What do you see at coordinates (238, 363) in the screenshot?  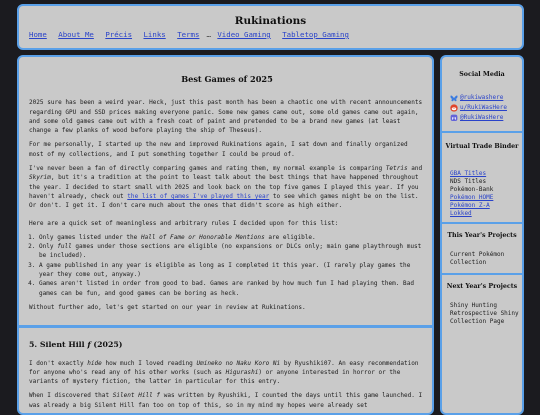 I see `work-title: Umineko no Naku Koro Ni` at bounding box center [238, 363].